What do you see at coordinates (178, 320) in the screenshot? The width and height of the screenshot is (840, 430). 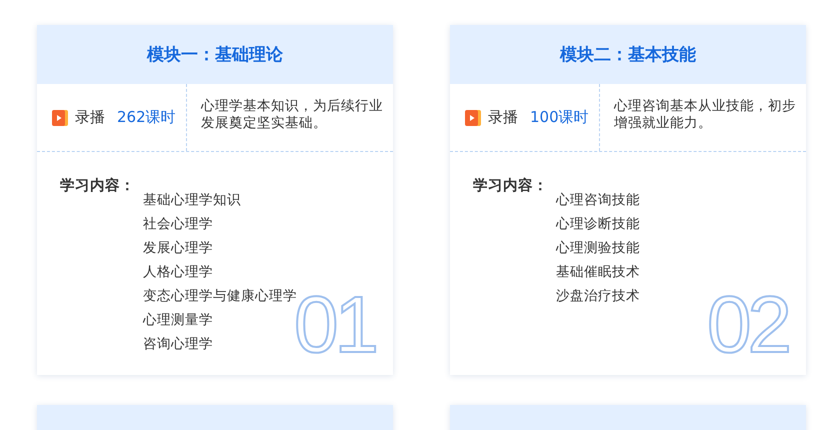 I see `topic-item: 心理测量学` at bounding box center [178, 320].